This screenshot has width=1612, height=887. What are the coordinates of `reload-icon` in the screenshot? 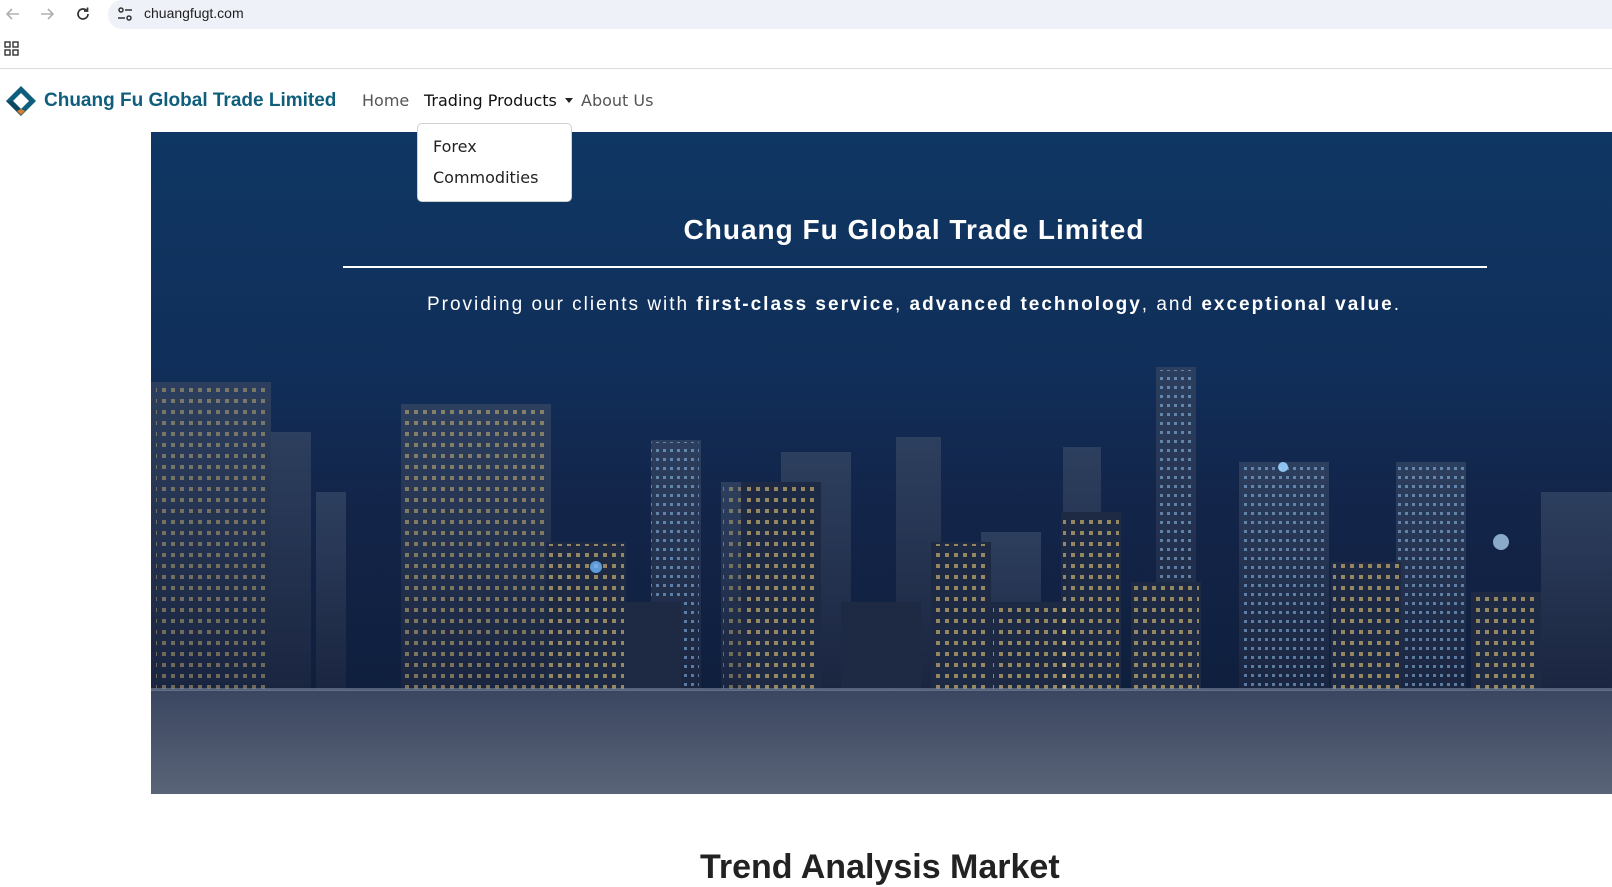 It's located at (83, 13).